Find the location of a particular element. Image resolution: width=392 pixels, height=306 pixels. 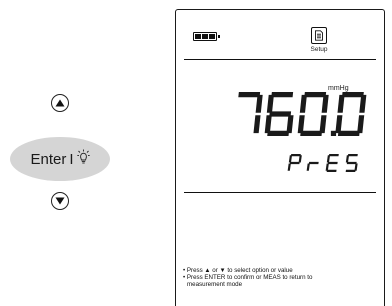

enter-button: Enter I is located at coordinates (60, 159).